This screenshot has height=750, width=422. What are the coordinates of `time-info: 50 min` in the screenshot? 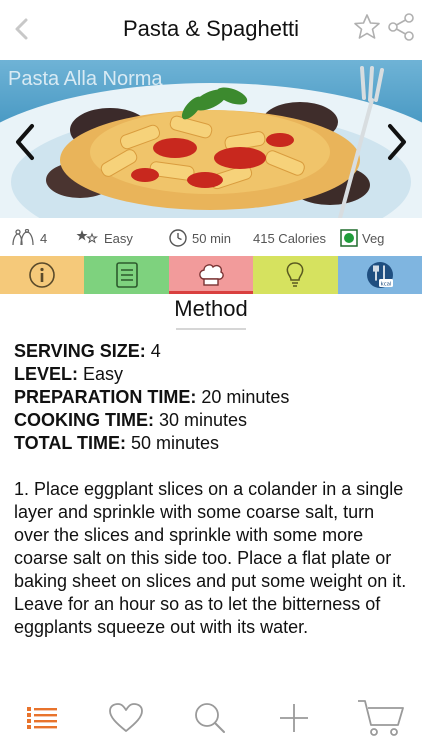 It's located at (199, 238).